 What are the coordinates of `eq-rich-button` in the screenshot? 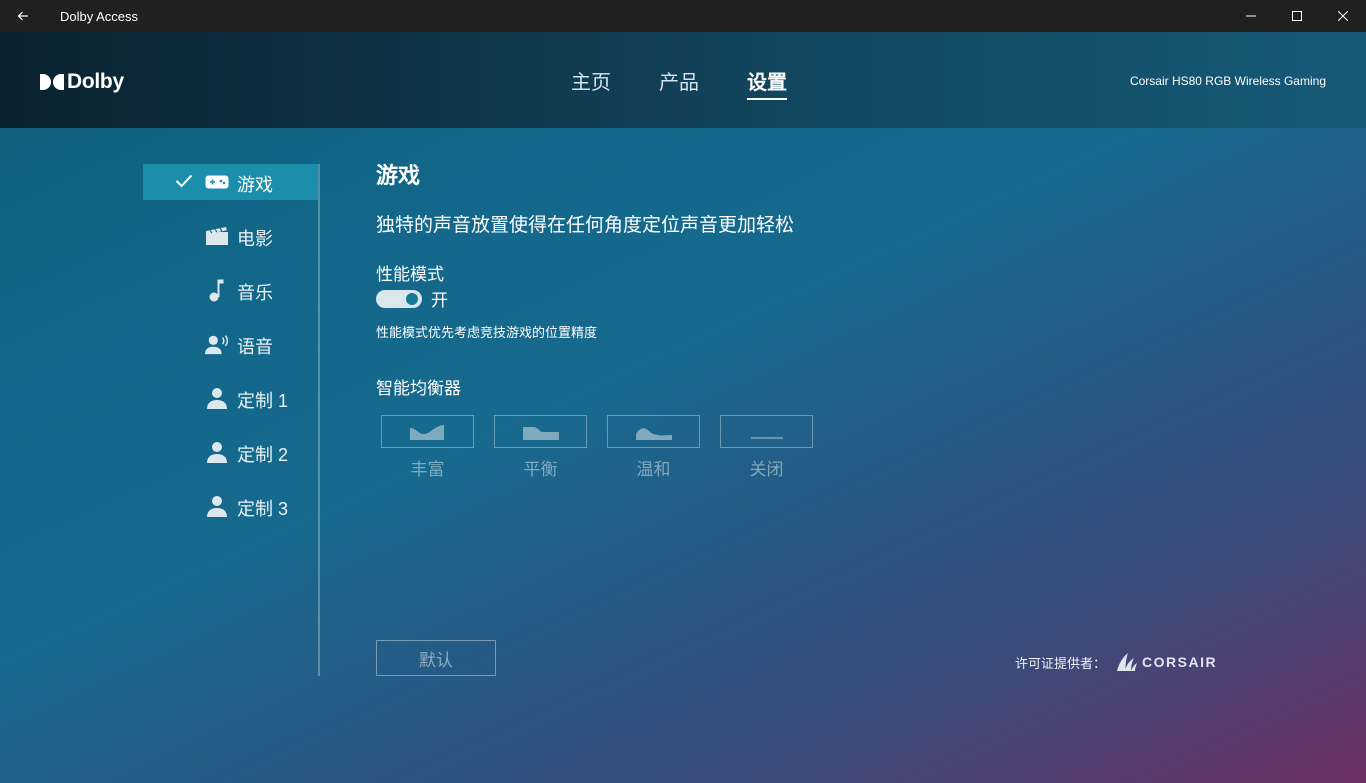 It's located at (427, 431).